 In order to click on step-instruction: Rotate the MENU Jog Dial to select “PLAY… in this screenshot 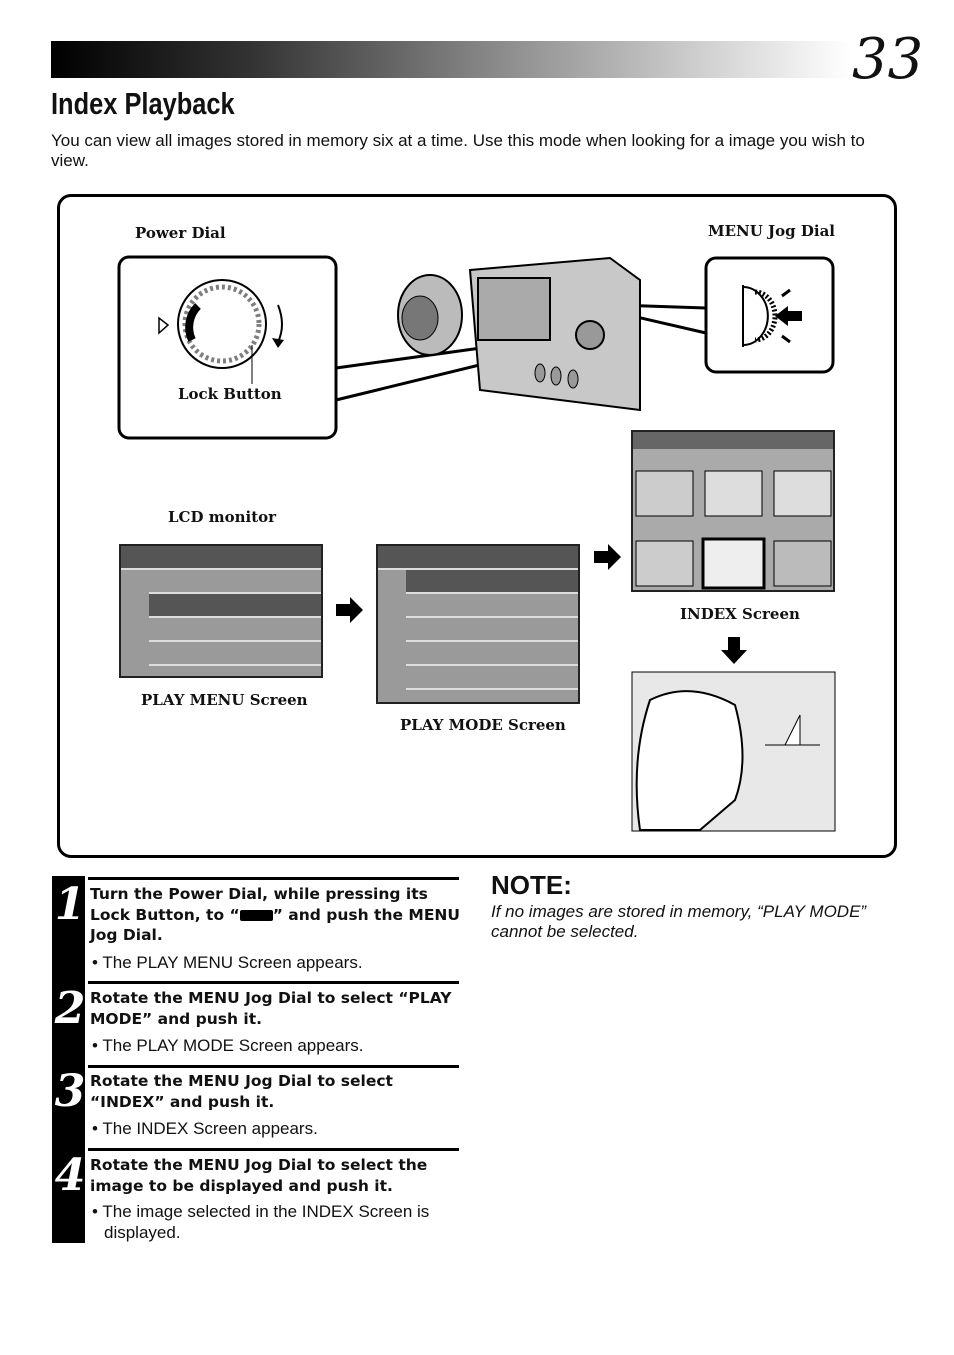, I will do `click(271, 1008)`.